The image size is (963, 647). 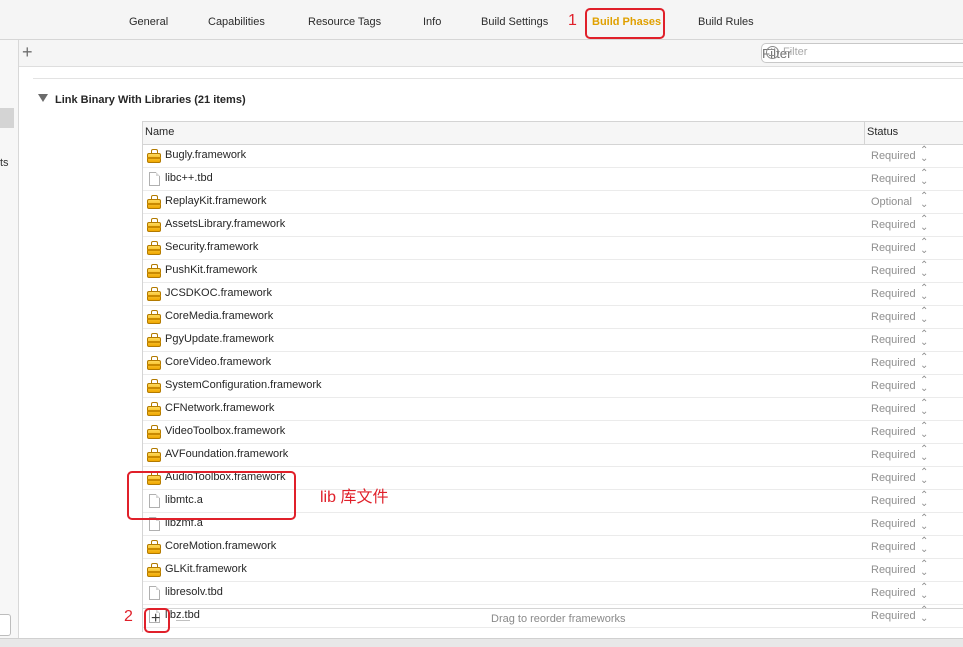 I want to click on column-divider, so click(x=864, y=133).